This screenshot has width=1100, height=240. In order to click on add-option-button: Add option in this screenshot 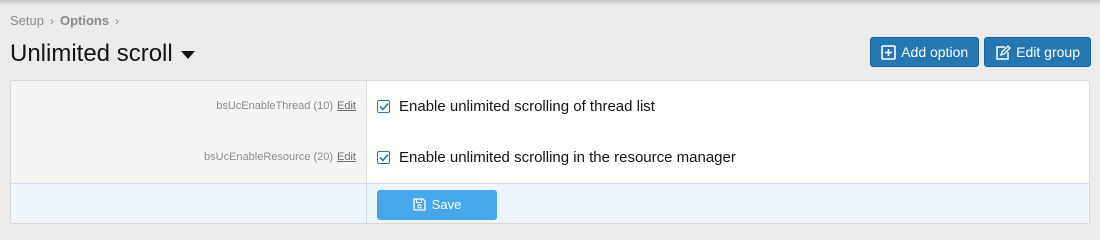, I will do `click(925, 52)`.